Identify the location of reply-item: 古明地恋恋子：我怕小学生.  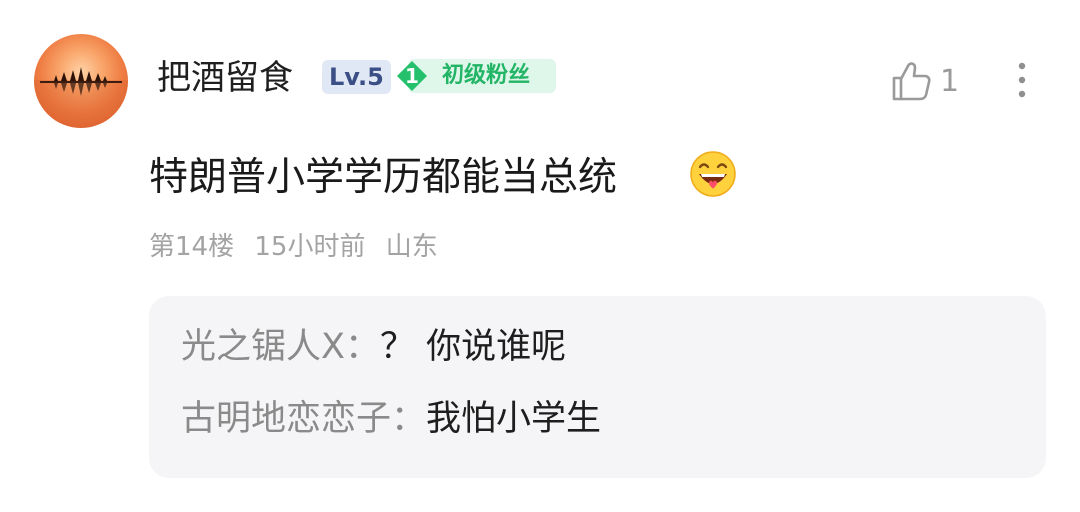
(391, 419).